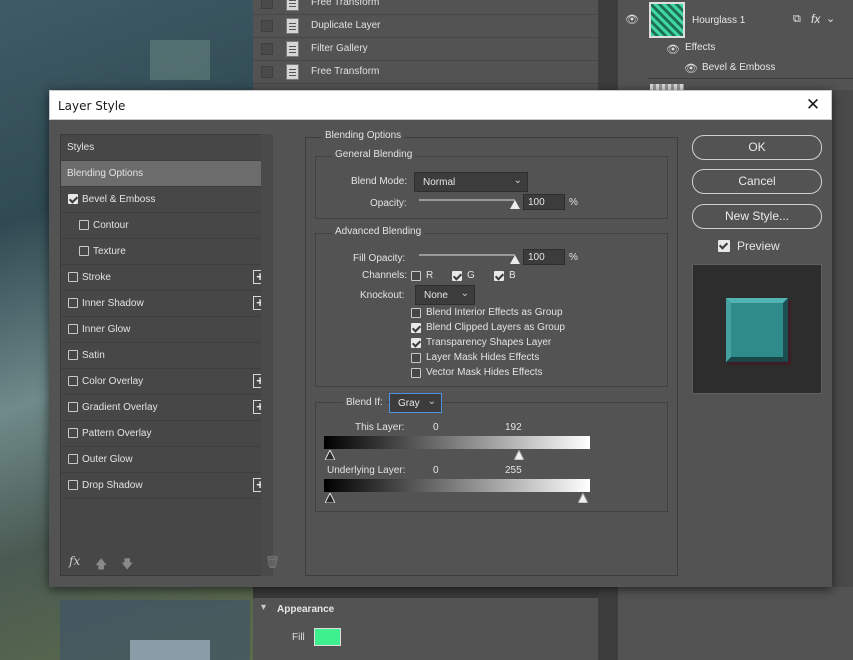 This screenshot has width=853, height=660. I want to click on layer-name: Hourglass 1, so click(718, 20).